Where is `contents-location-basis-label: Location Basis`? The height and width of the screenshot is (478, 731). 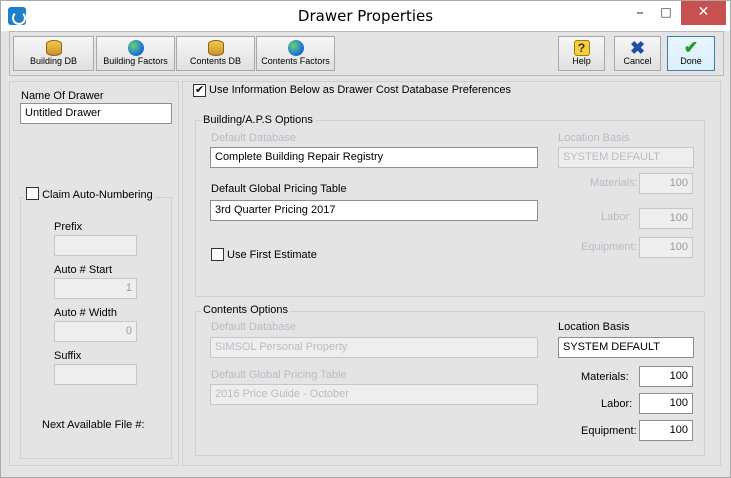
contents-location-basis-label: Location Basis is located at coordinates (594, 327).